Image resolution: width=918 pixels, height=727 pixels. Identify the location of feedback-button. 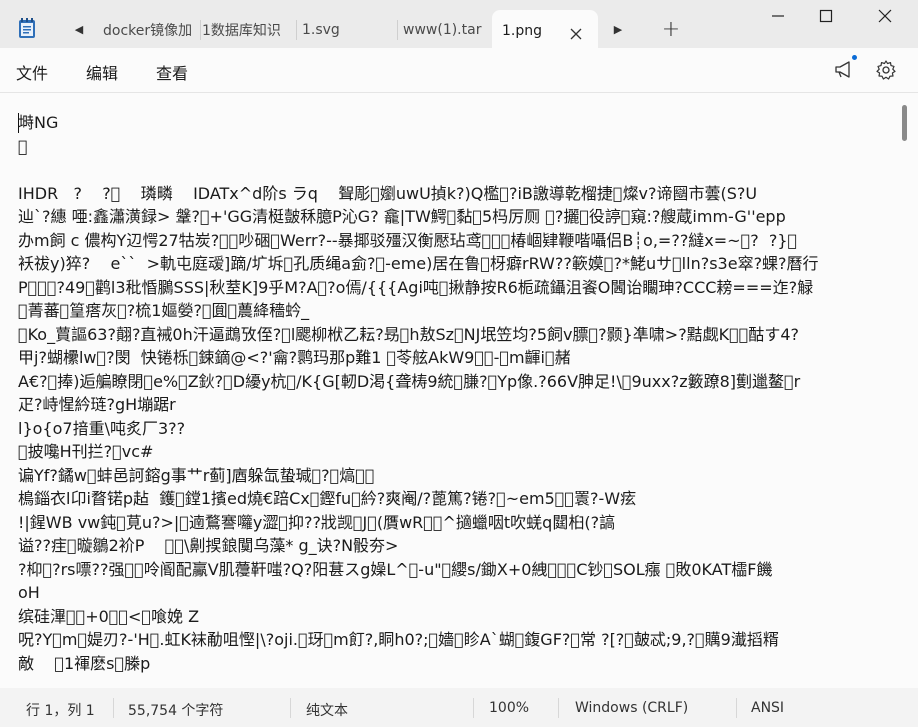
(844, 70).